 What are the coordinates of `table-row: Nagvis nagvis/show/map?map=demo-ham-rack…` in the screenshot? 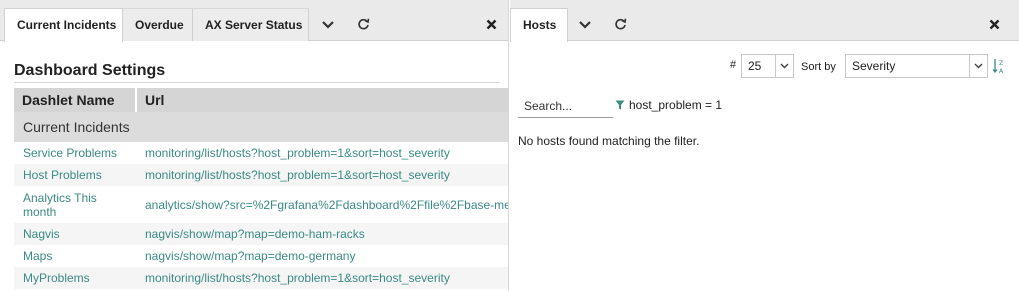 It's located at (261, 234).